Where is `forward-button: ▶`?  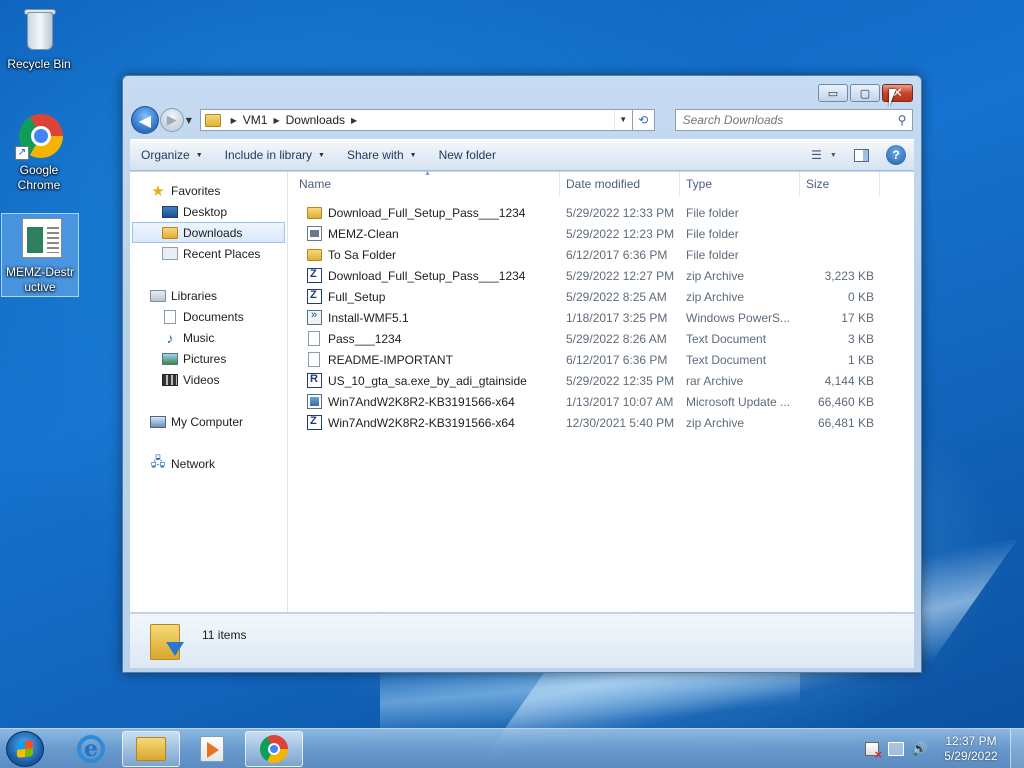 forward-button: ▶ is located at coordinates (171, 120).